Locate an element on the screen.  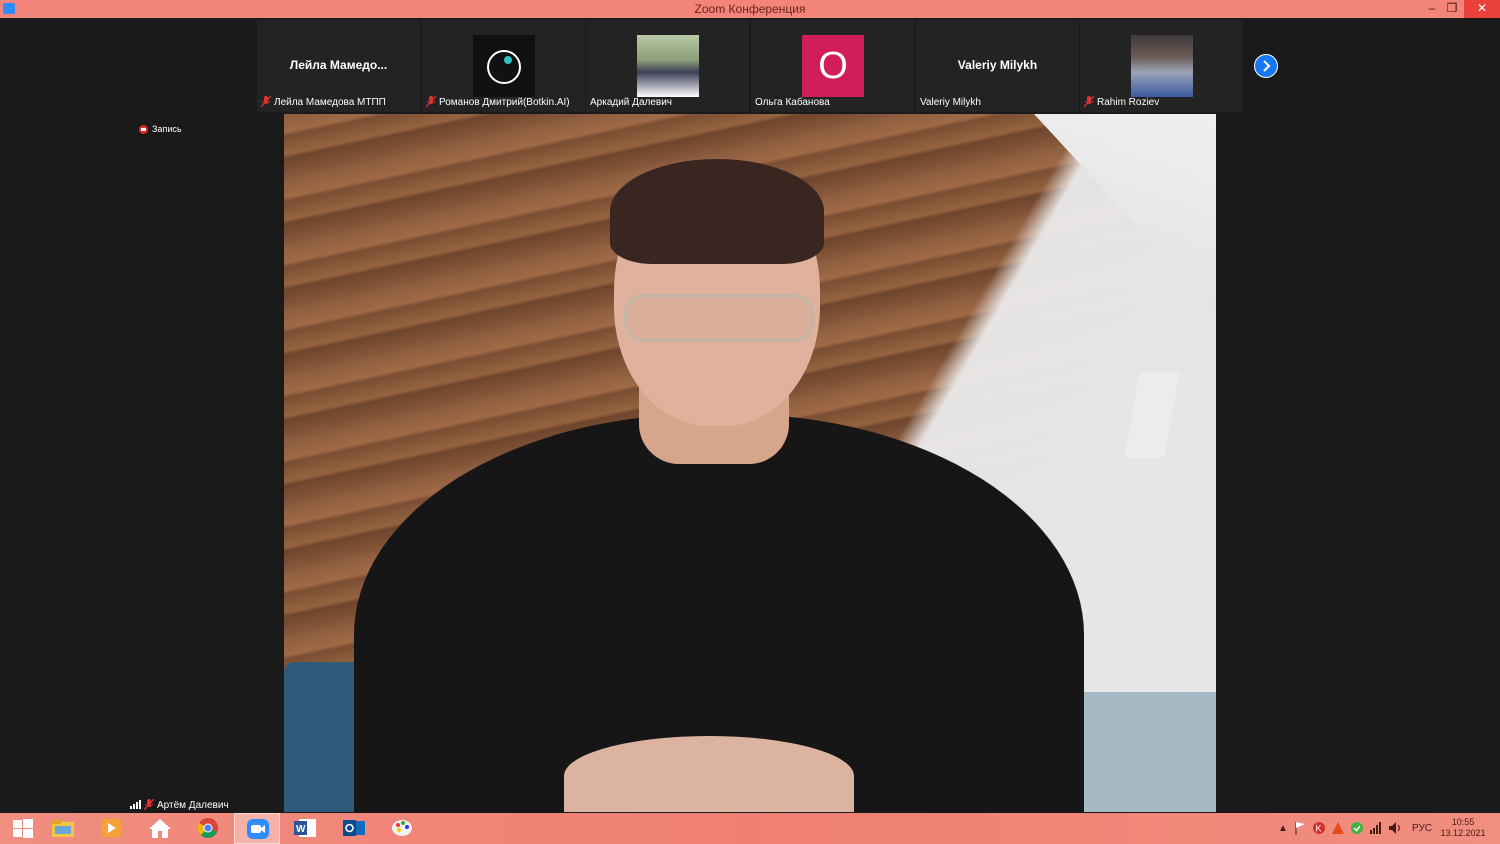
speaker-name-text: Артём Далевич is located at coordinates (193, 805).